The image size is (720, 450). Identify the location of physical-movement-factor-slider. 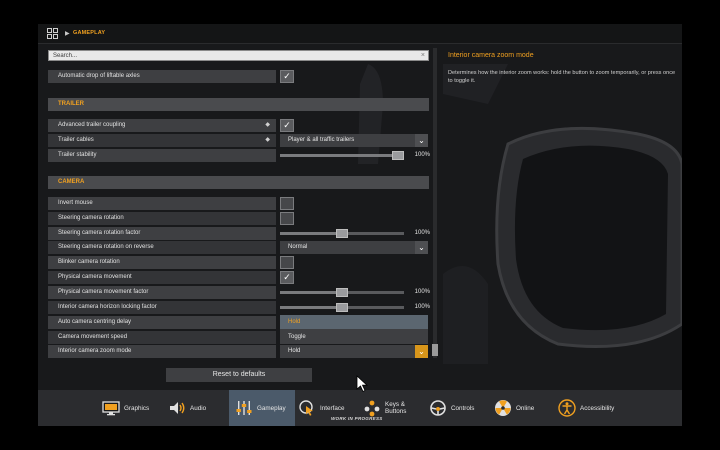
(342, 292).